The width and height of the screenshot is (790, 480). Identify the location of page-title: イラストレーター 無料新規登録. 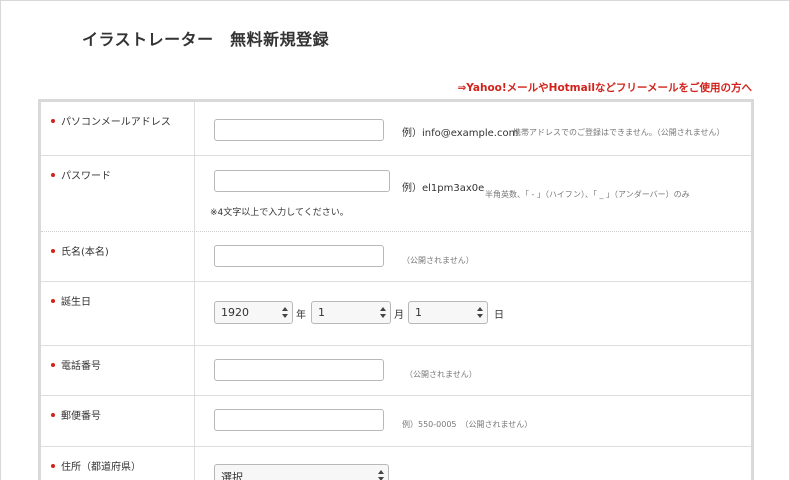
(206, 39).